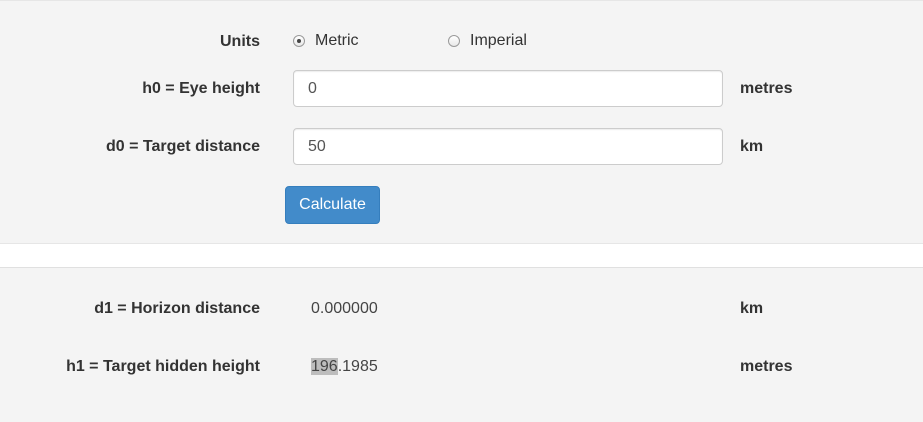  I want to click on radio-imperial: Imperial, so click(487, 41).